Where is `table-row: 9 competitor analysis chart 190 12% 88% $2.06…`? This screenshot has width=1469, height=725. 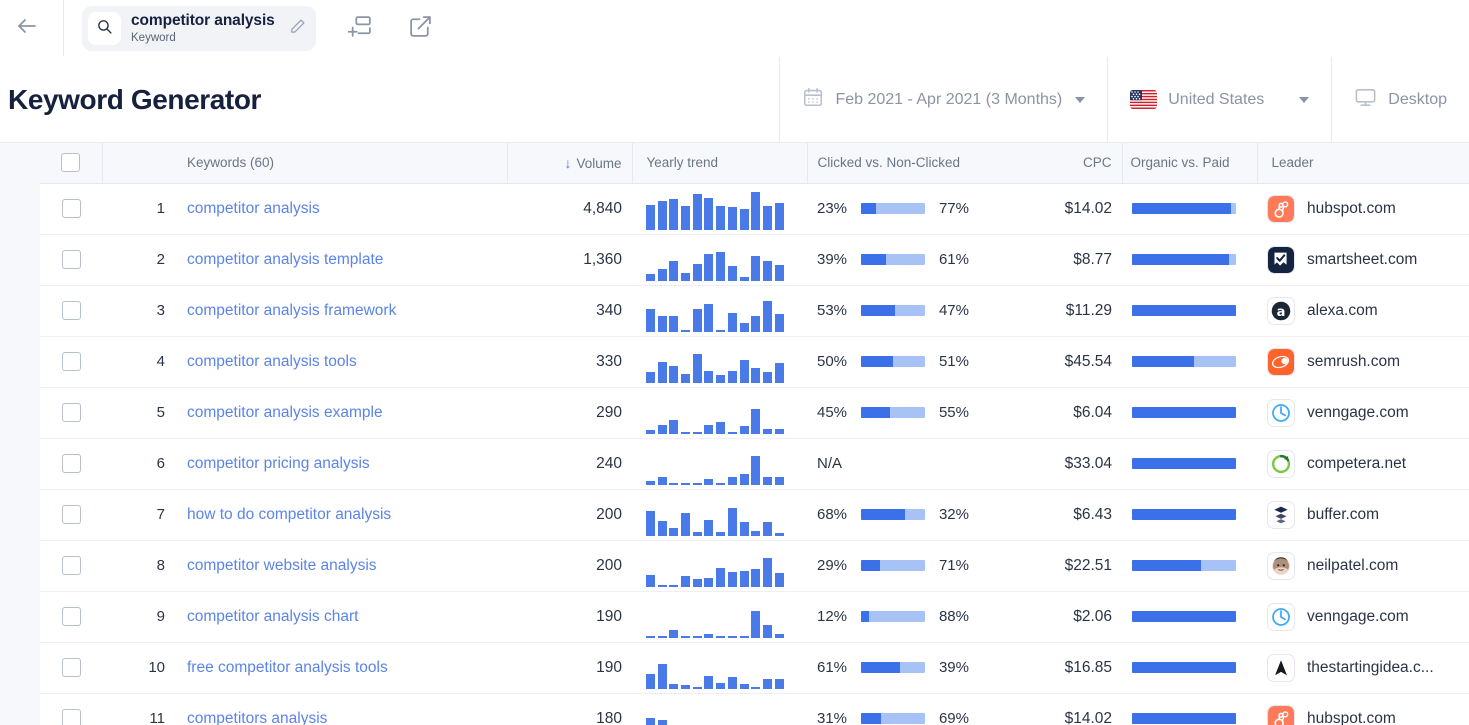 table-row: 9 competitor analysis chart 190 12% 88% $2.06… is located at coordinates (754, 617).